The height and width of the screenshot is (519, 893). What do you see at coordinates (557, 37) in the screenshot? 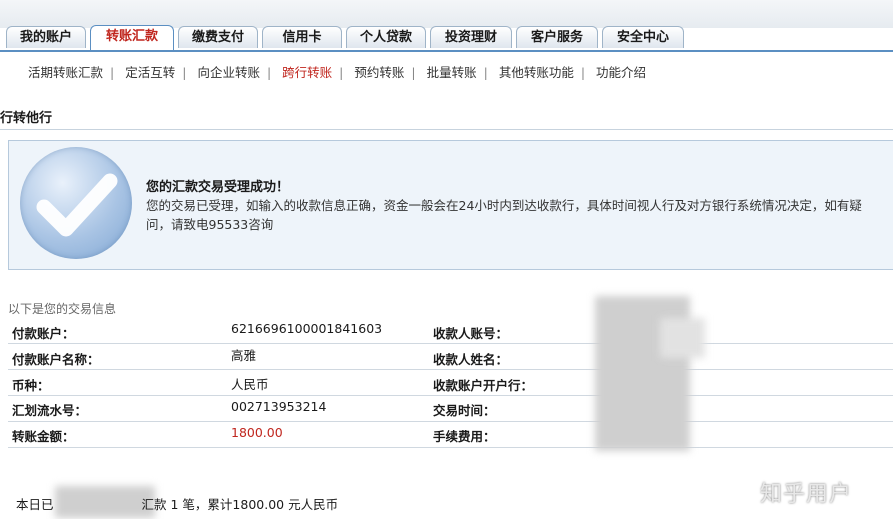
I see `tab-customer-service: 客户服务` at bounding box center [557, 37].